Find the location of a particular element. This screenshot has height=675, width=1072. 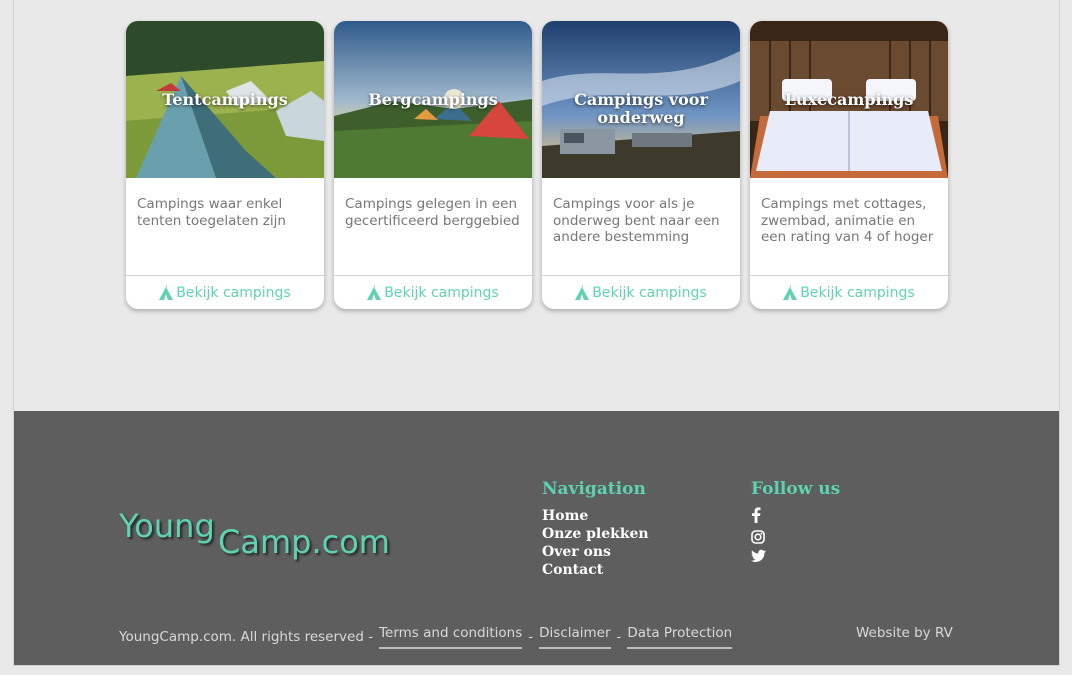

logo-part-young: Young is located at coordinates (167, 526).